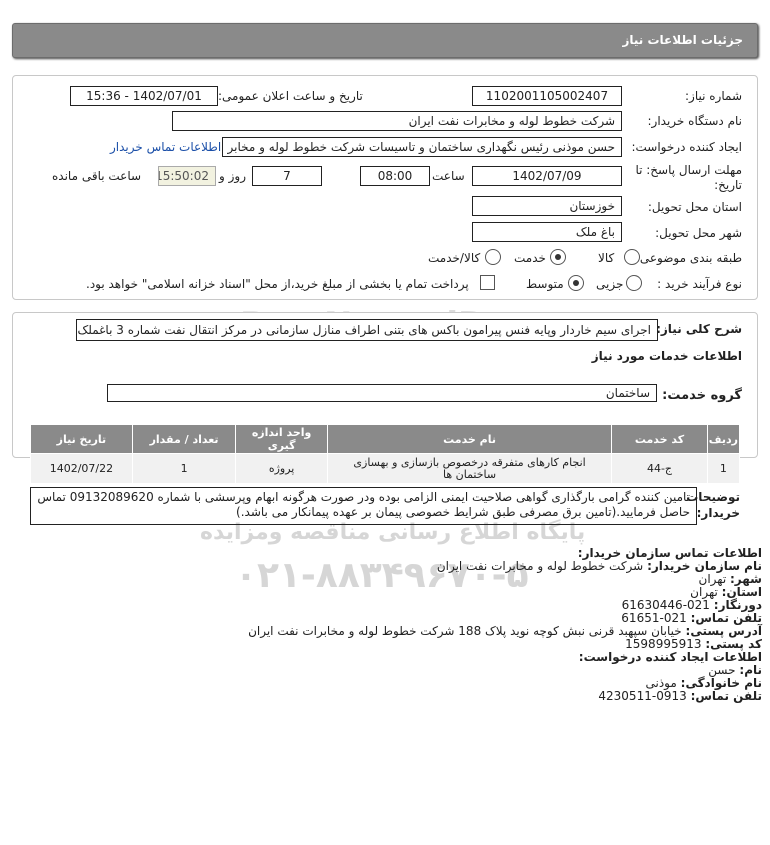  What do you see at coordinates (686, 147) in the screenshot?
I see `creator-label: ایجاد کننده درخواست:` at bounding box center [686, 147].